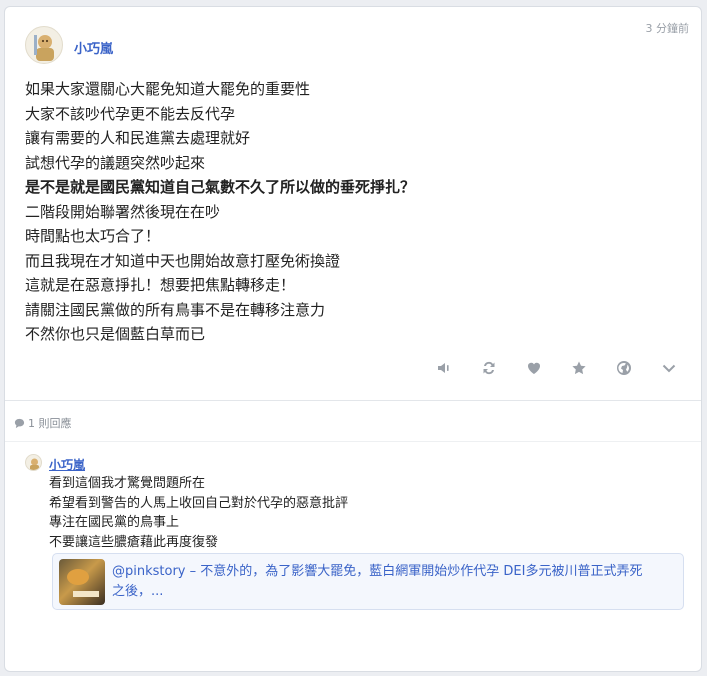  I want to click on reply-author: 小巧嵐, so click(67, 464).